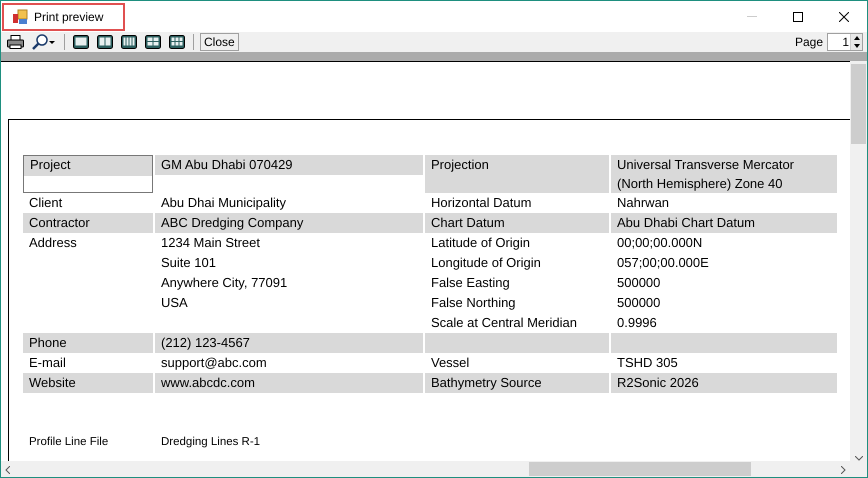  Describe the element at coordinates (504, 323) in the screenshot. I see `field-label: Scale at Central Meridian` at that location.